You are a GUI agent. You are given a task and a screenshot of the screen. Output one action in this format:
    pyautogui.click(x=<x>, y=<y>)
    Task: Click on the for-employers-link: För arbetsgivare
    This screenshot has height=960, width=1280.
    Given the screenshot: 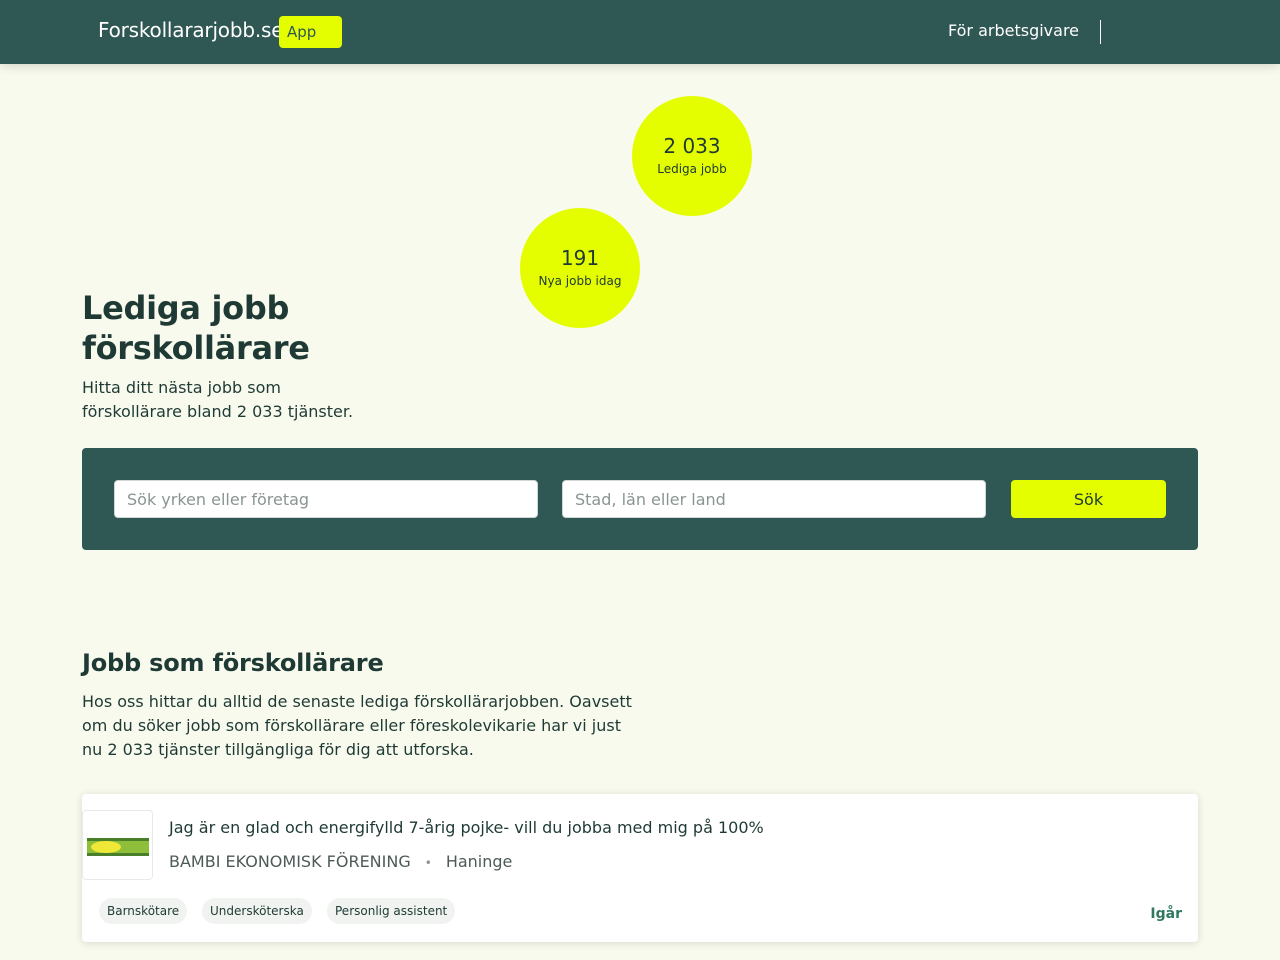 What is the action you would take?
    pyautogui.click(x=1013, y=30)
    